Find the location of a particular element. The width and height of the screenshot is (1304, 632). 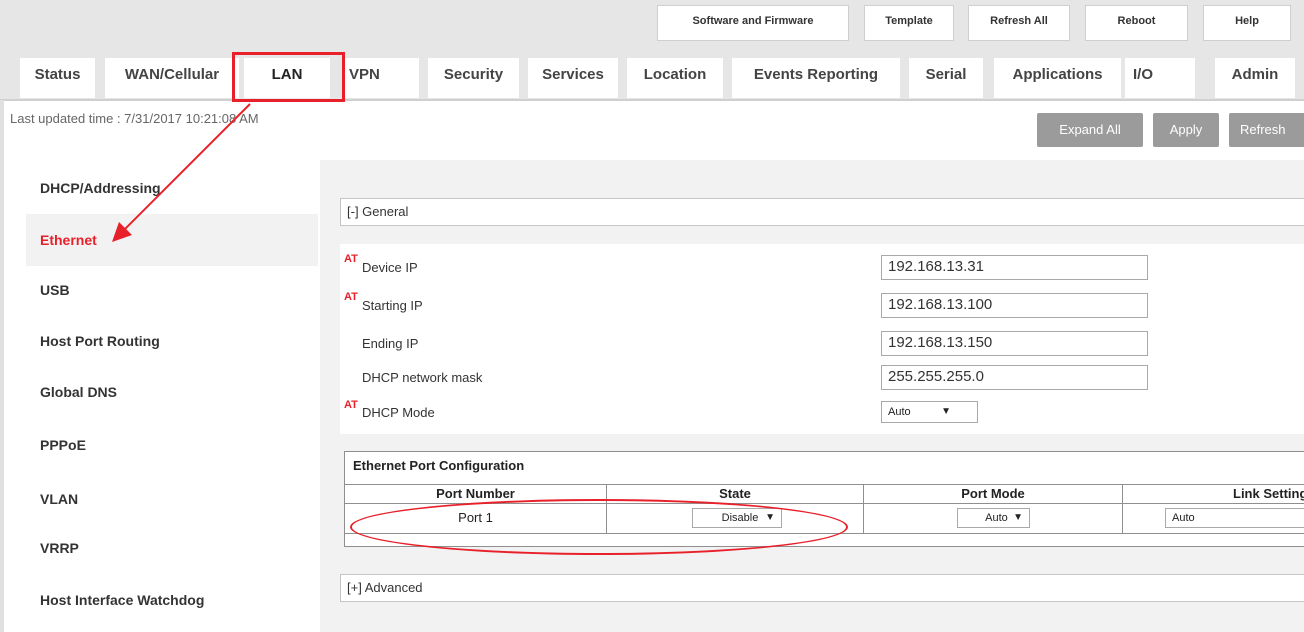

ending-ip-label: Ending IP is located at coordinates (390, 343).